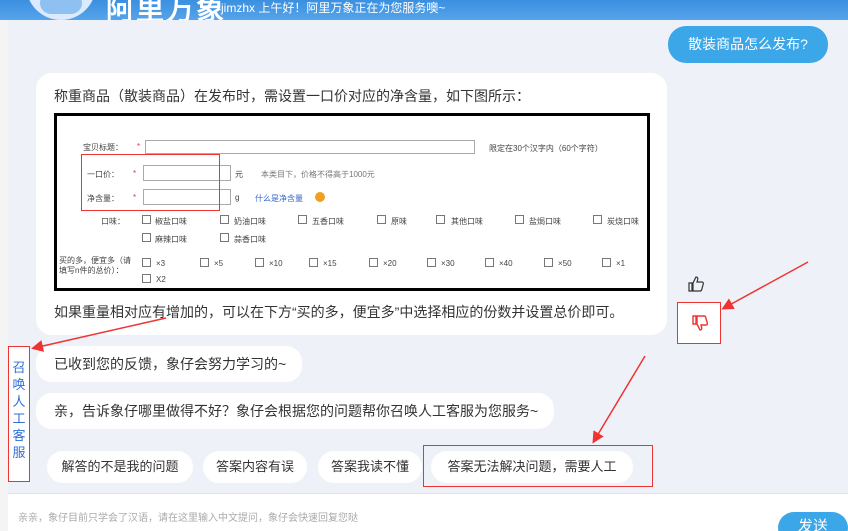 This screenshot has width=848, height=531. What do you see at coordinates (103, 147) in the screenshot?
I see `fig-title-label: 宝贝标题：` at bounding box center [103, 147].